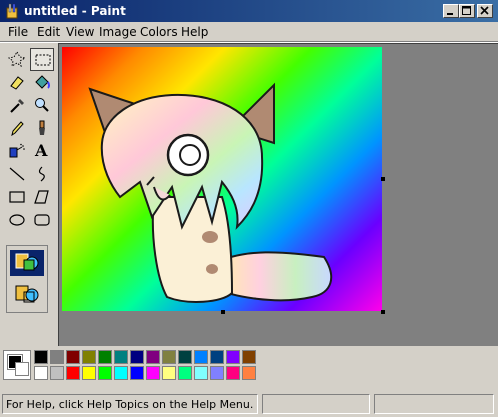 The height and width of the screenshot is (417, 498). I want to click on ellipse-icon, so click(17, 220).